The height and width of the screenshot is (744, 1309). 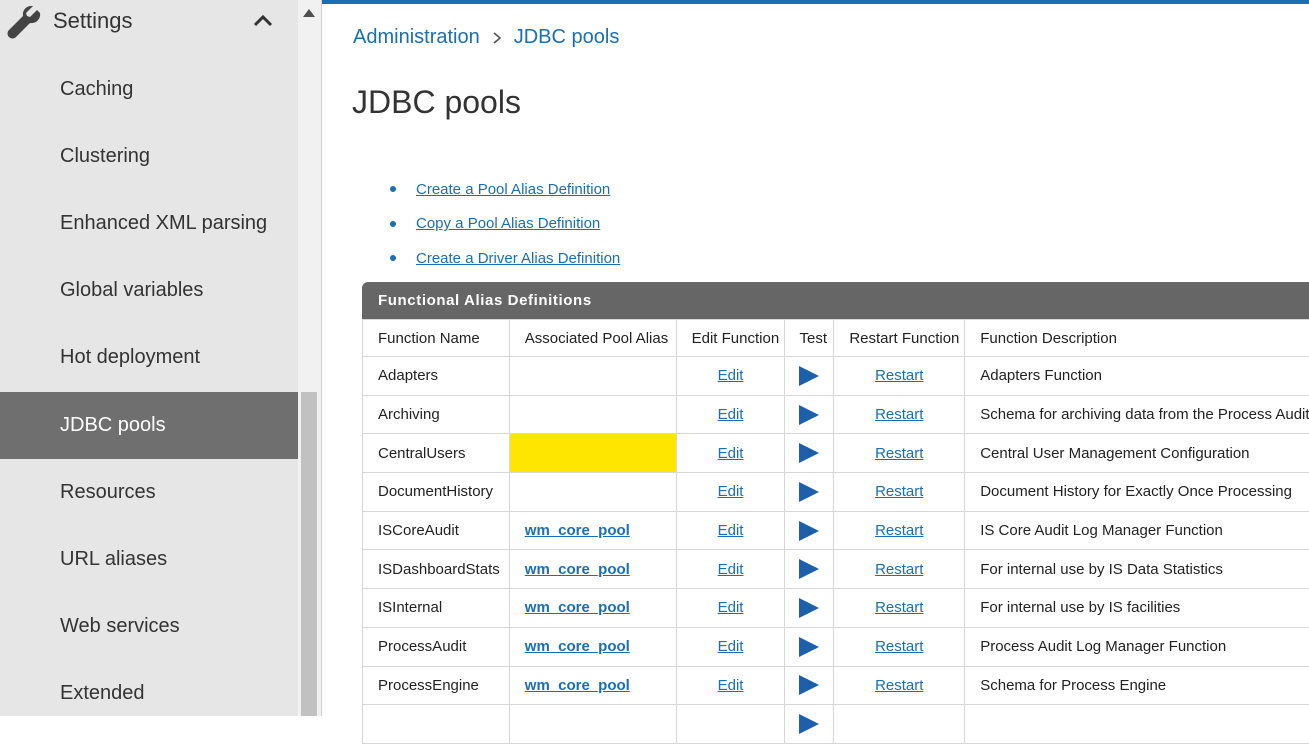 What do you see at coordinates (149, 693) in the screenshot?
I see `sidebar-item-extended: Extended` at bounding box center [149, 693].